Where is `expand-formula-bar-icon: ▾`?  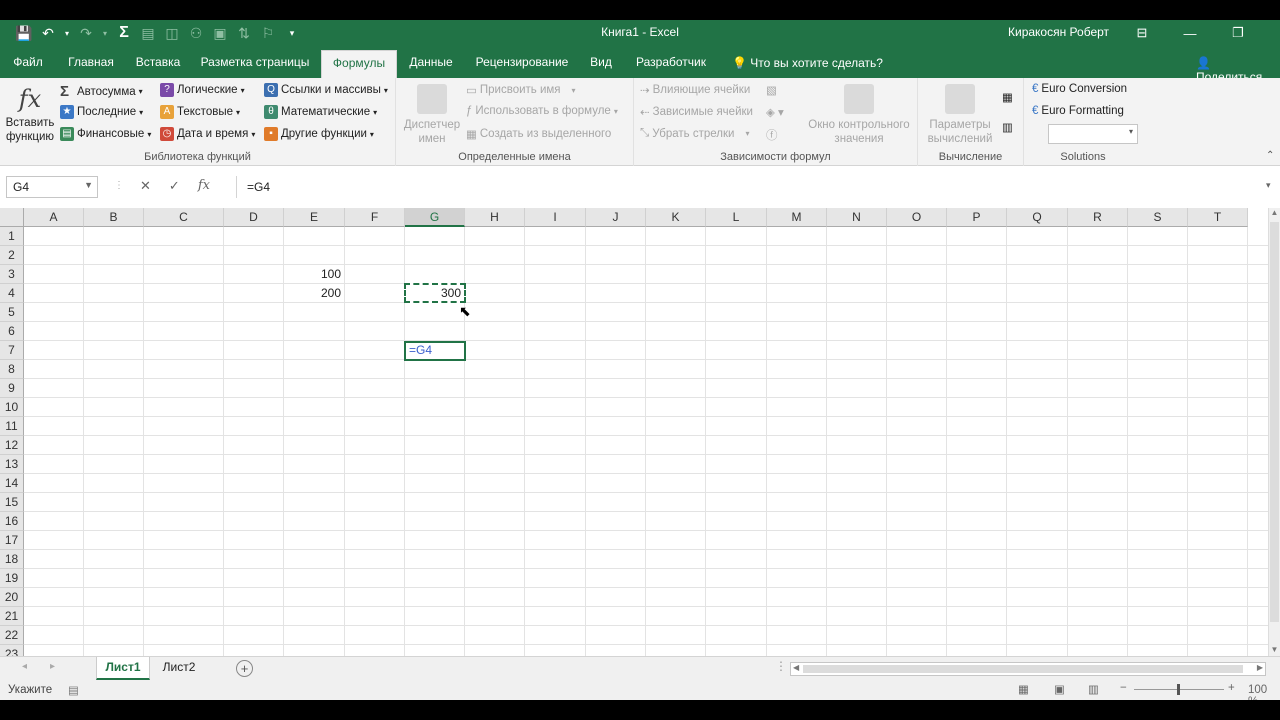 expand-formula-bar-icon: ▾ is located at coordinates (1268, 185).